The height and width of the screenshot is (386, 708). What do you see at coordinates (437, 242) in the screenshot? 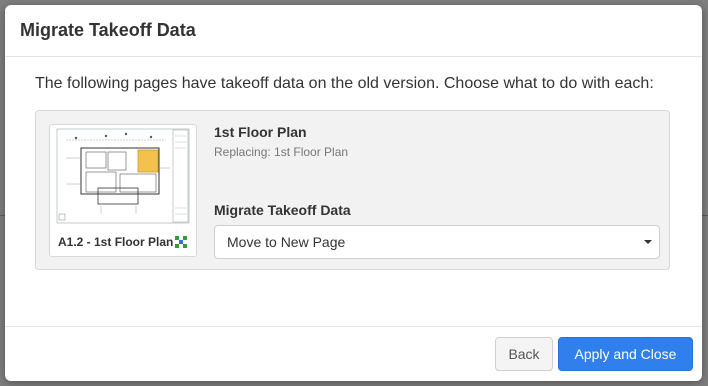
I see `migrate-action-select: Move to New Page` at bounding box center [437, 242].